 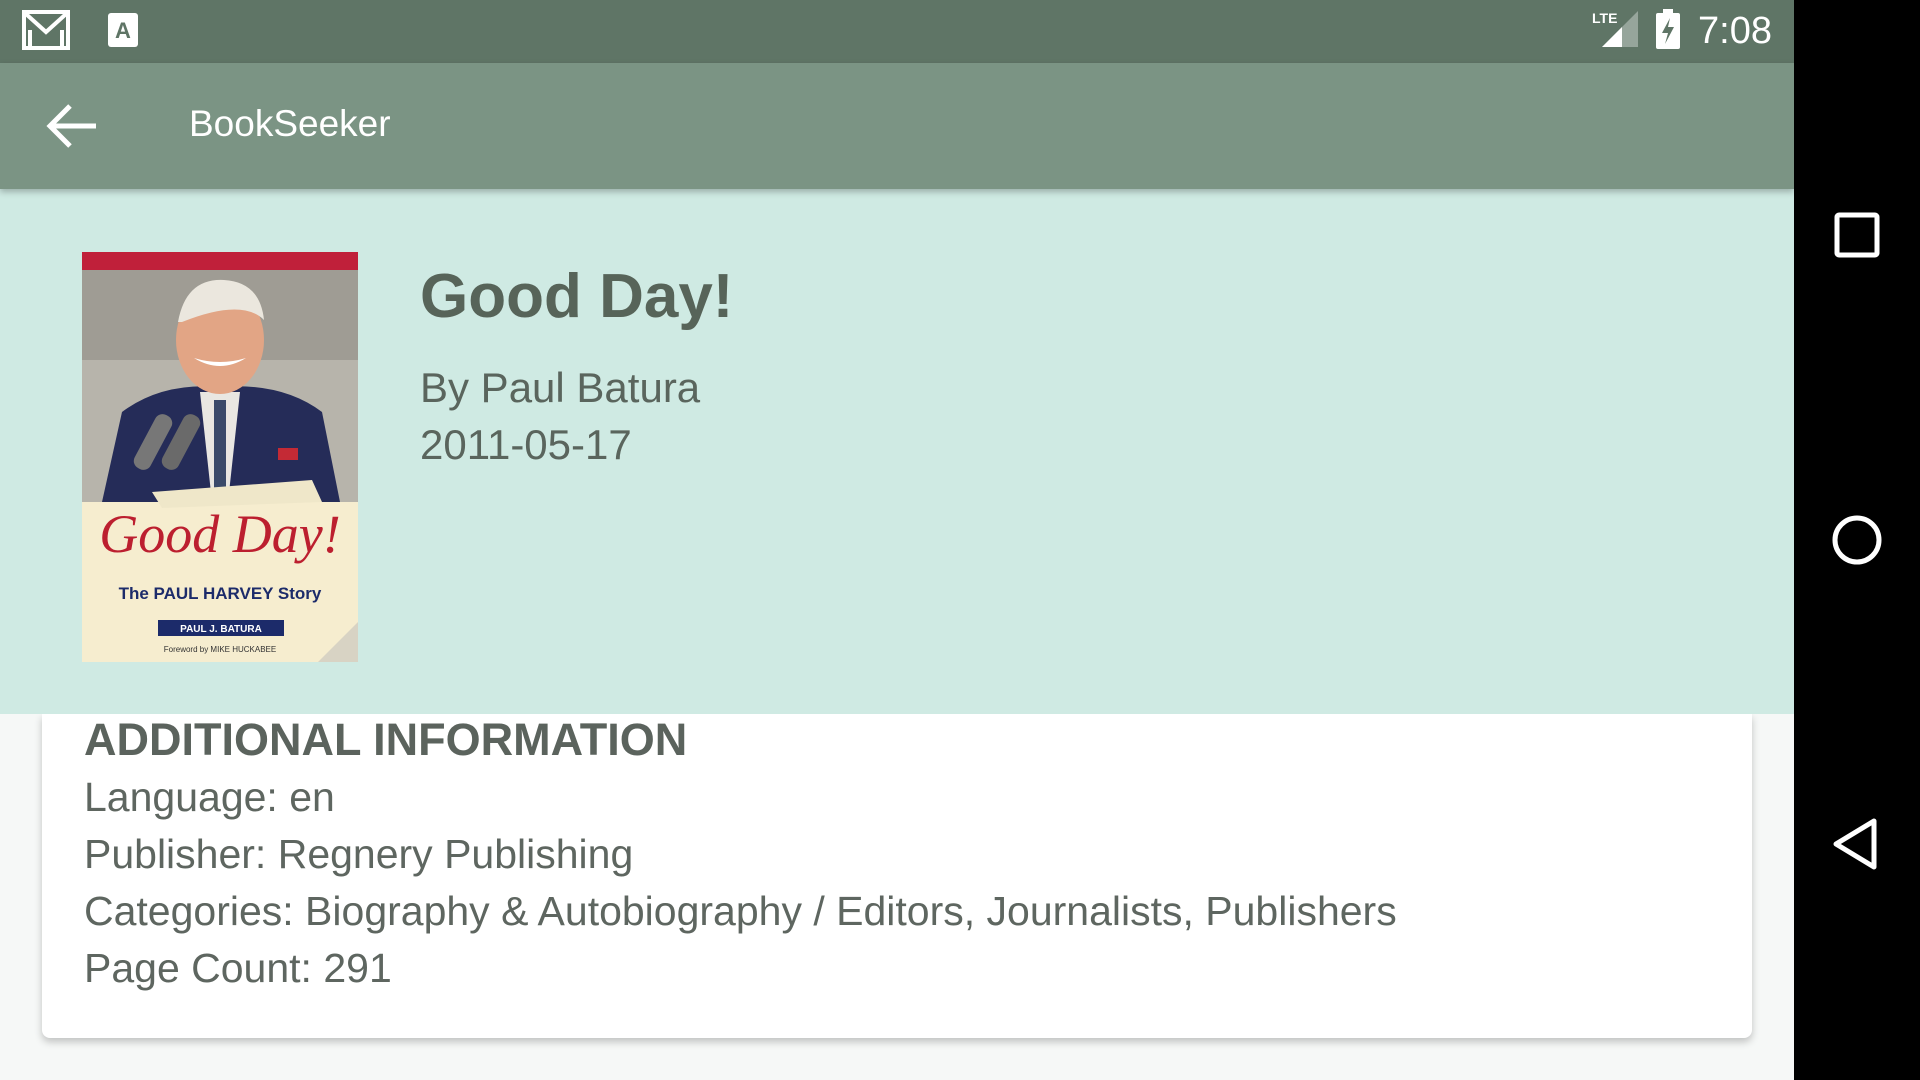 I want to click on app-title: BookSeeker, so click(x=290, y=123).